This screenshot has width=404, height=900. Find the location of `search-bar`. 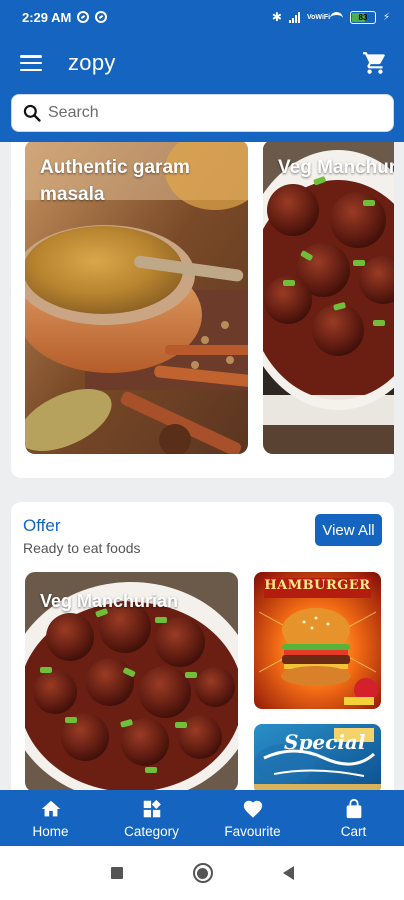

search-bar is located at coordinates (202, 113).